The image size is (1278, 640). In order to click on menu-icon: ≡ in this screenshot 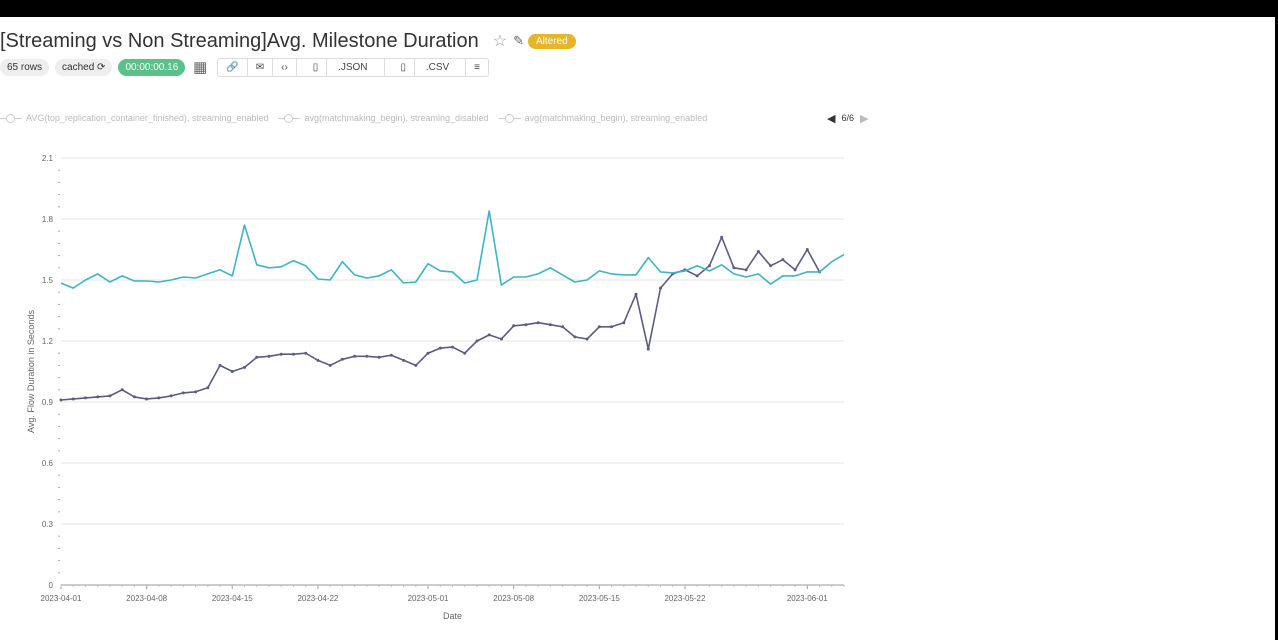, I will do `click(477, 67)`.